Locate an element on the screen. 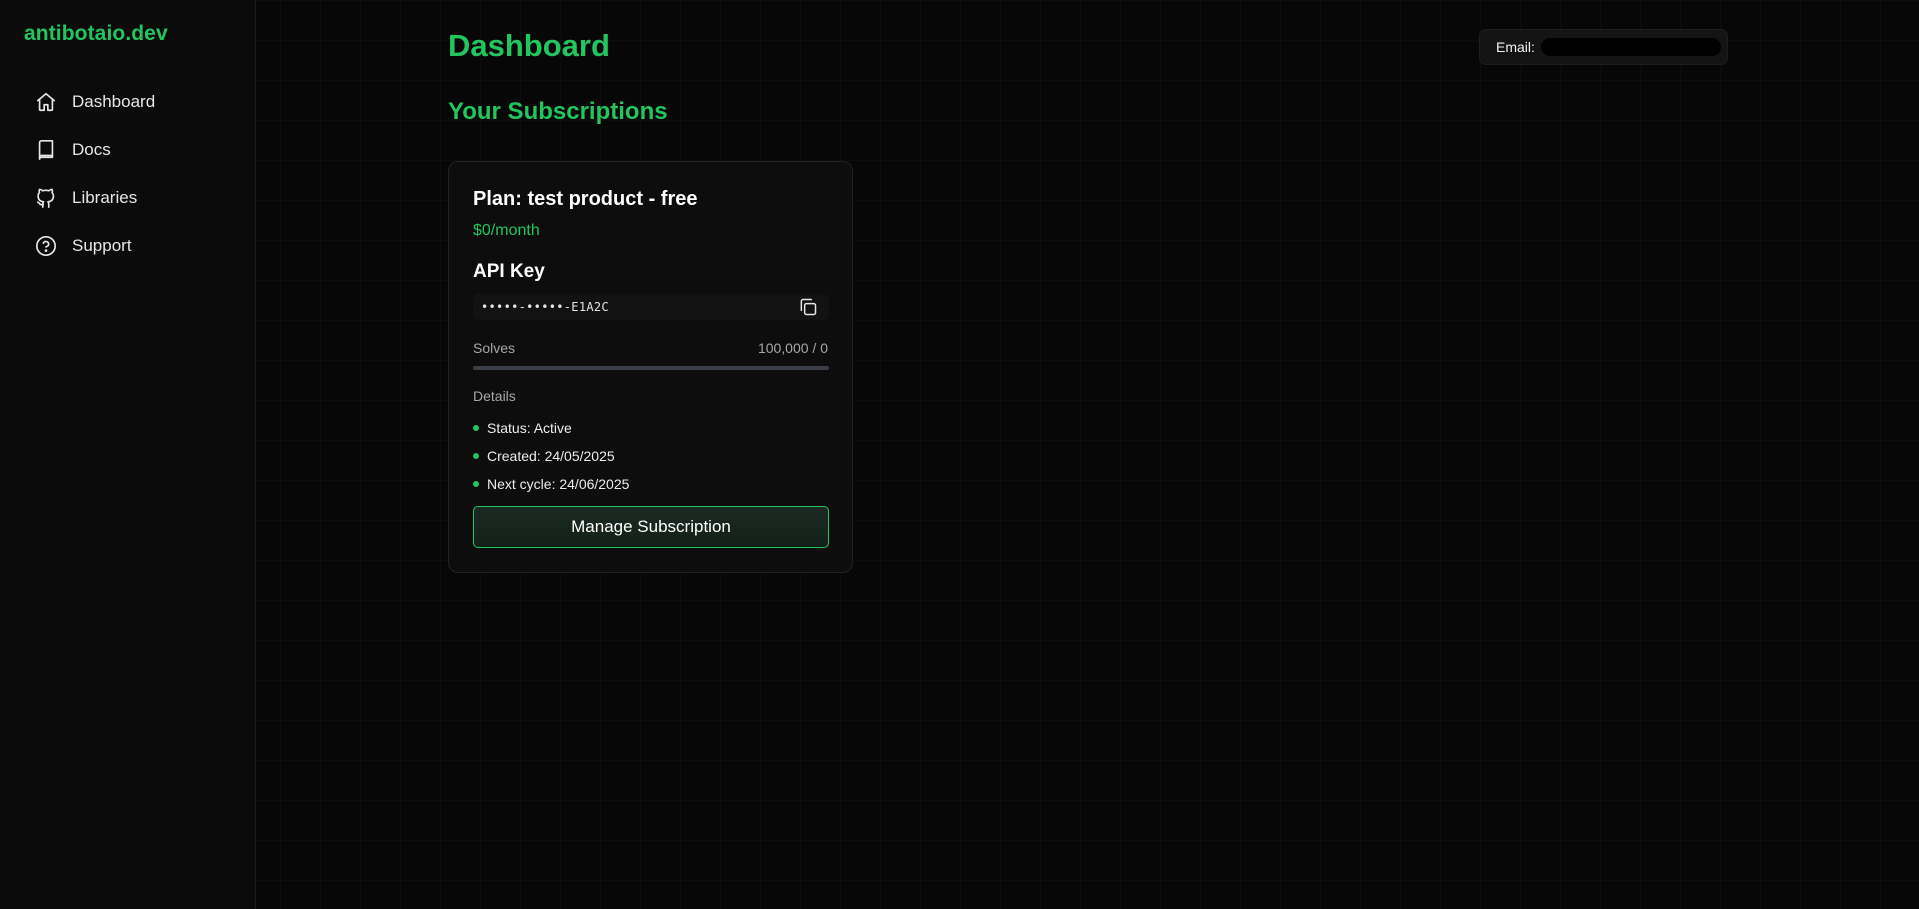 Image resolution: width=1919 pixels, height=909 pixels. solves-value: 100,000 / 0 is located at coordinates (792, 348).